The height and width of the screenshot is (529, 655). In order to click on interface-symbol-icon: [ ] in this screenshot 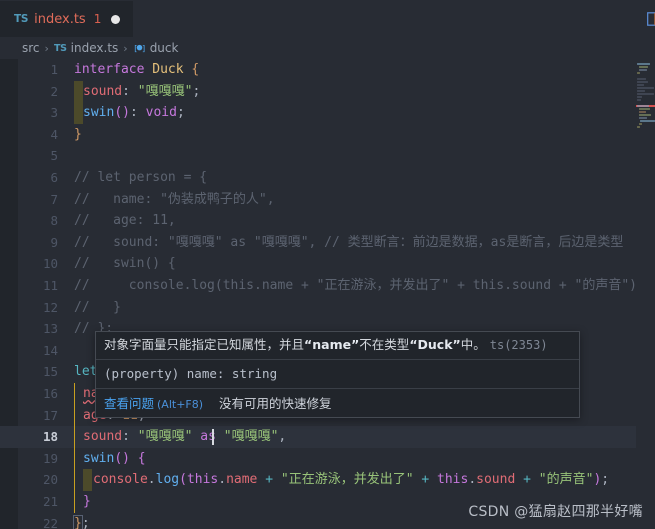, I will do `click(139, 48)`.